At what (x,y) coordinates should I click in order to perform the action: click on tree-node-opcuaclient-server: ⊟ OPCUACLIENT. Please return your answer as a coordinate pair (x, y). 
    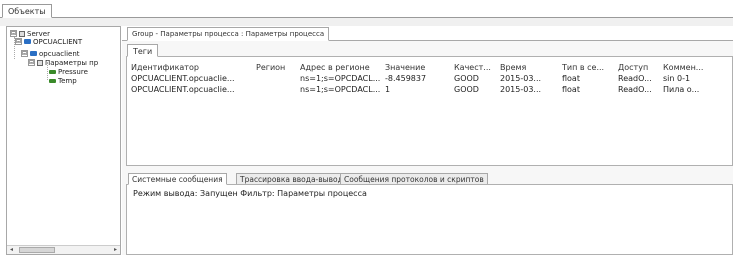
    Looking at the image, I should click on (48, 41).